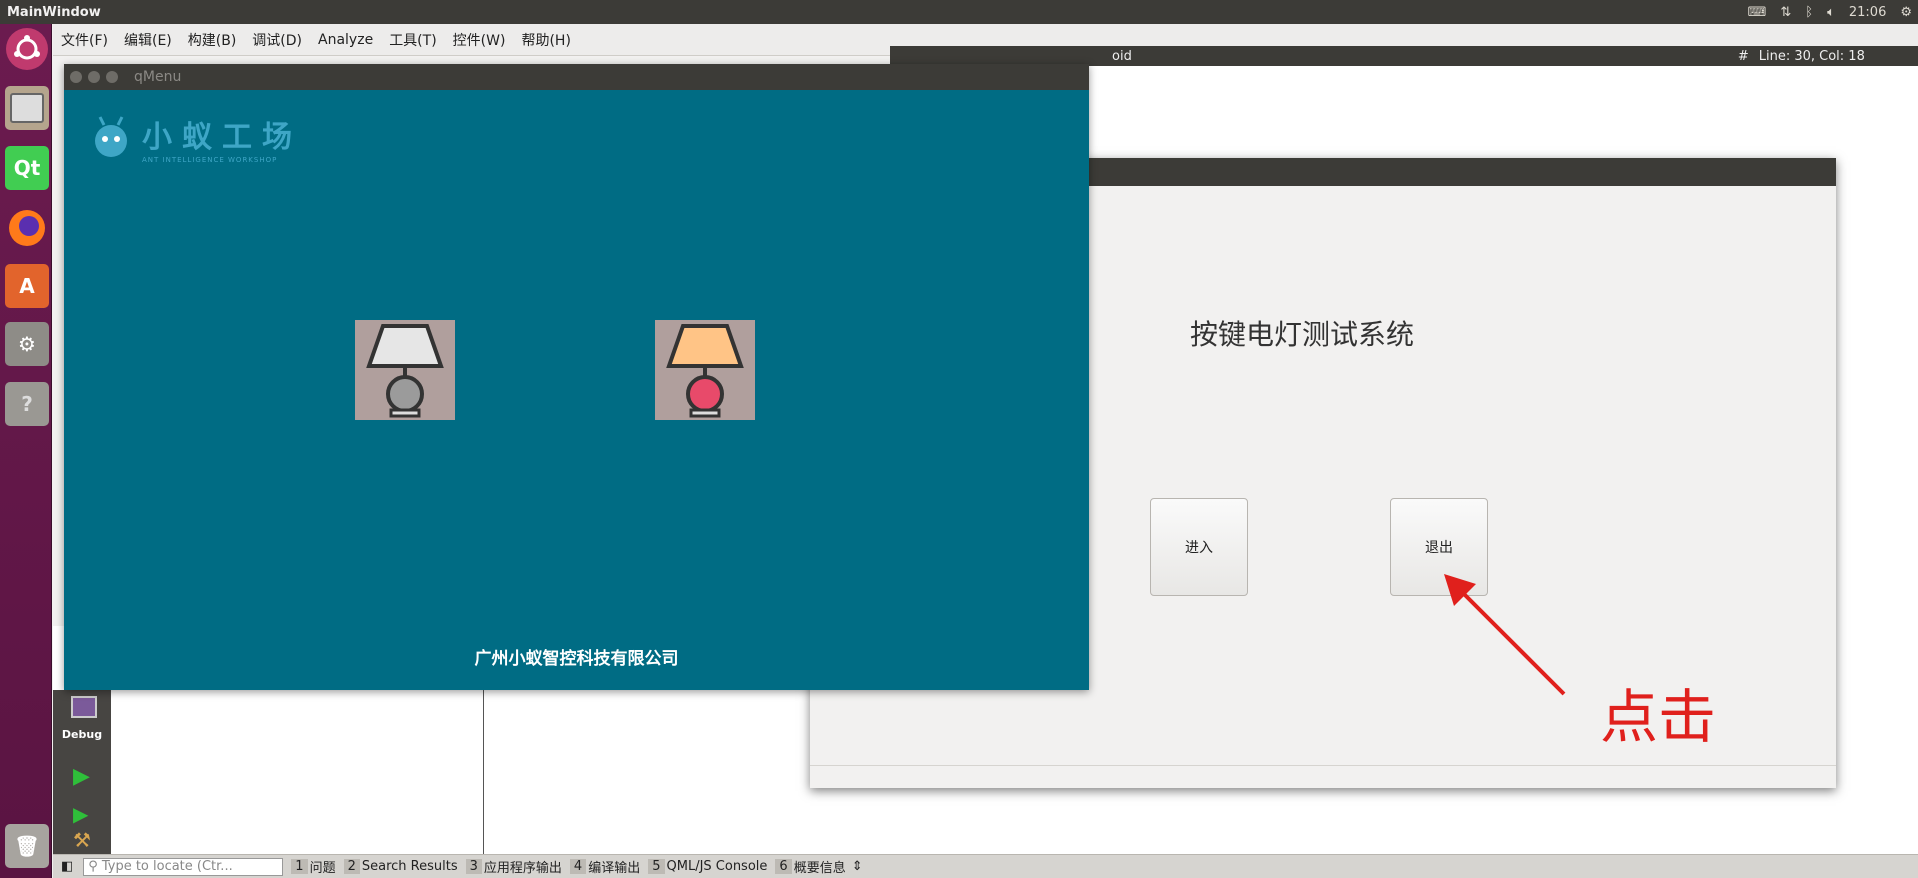 This screenshot has width=1918, height=878. Describe the element at coordinates (27, 404) in the screenshot. I see `help-icon: ?` at that location.